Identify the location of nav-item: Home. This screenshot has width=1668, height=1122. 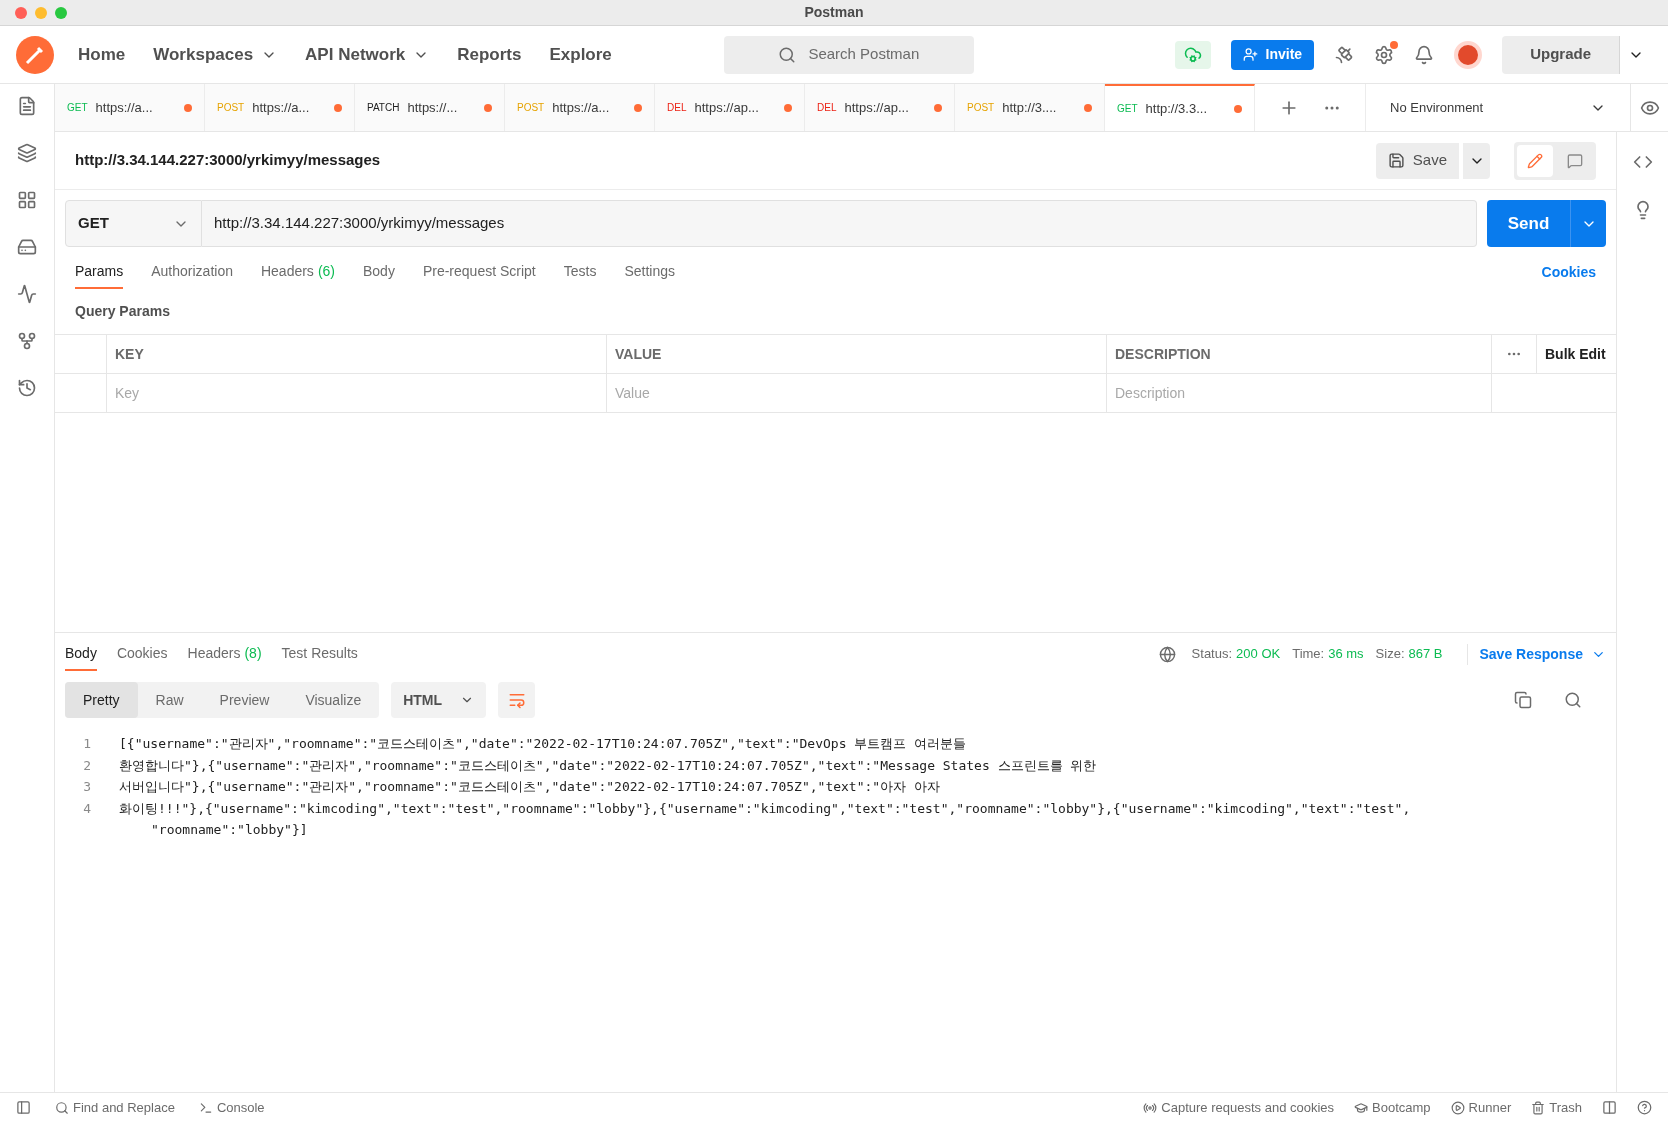
(102, 54).